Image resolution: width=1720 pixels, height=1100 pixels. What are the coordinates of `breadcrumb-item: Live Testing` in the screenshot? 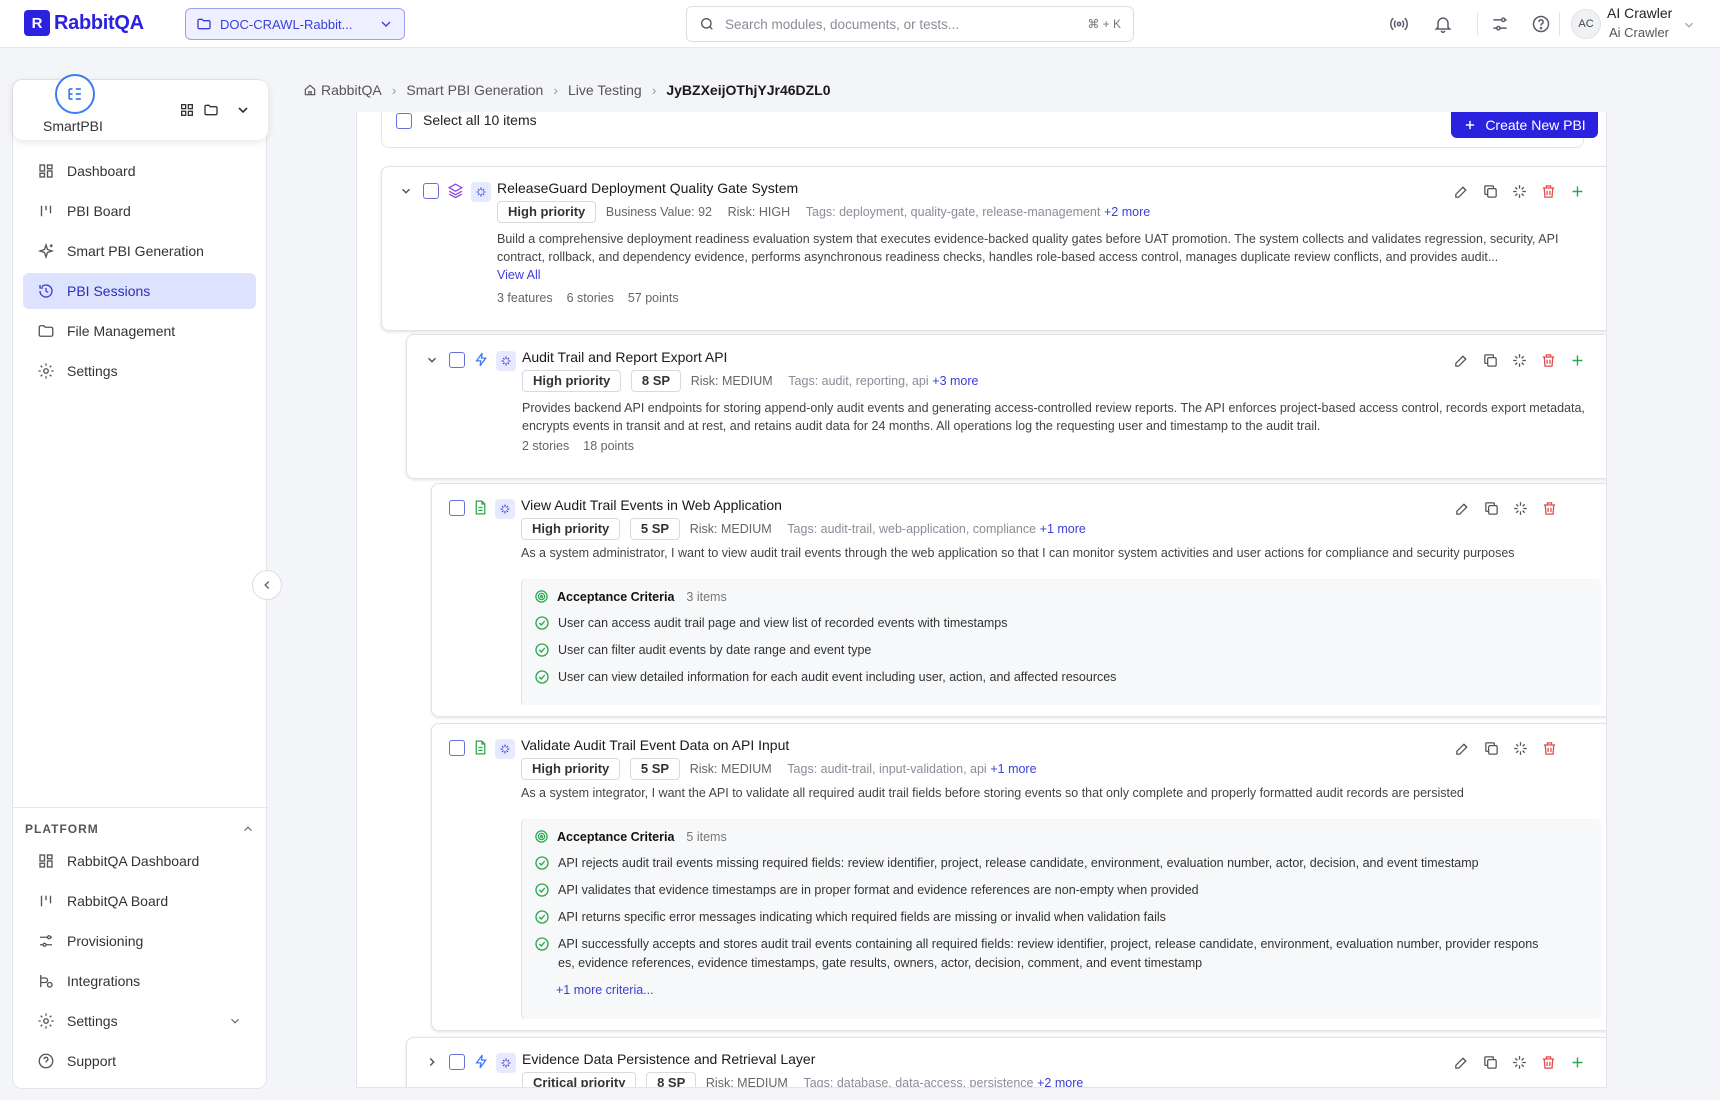 It's located at (605, 90).